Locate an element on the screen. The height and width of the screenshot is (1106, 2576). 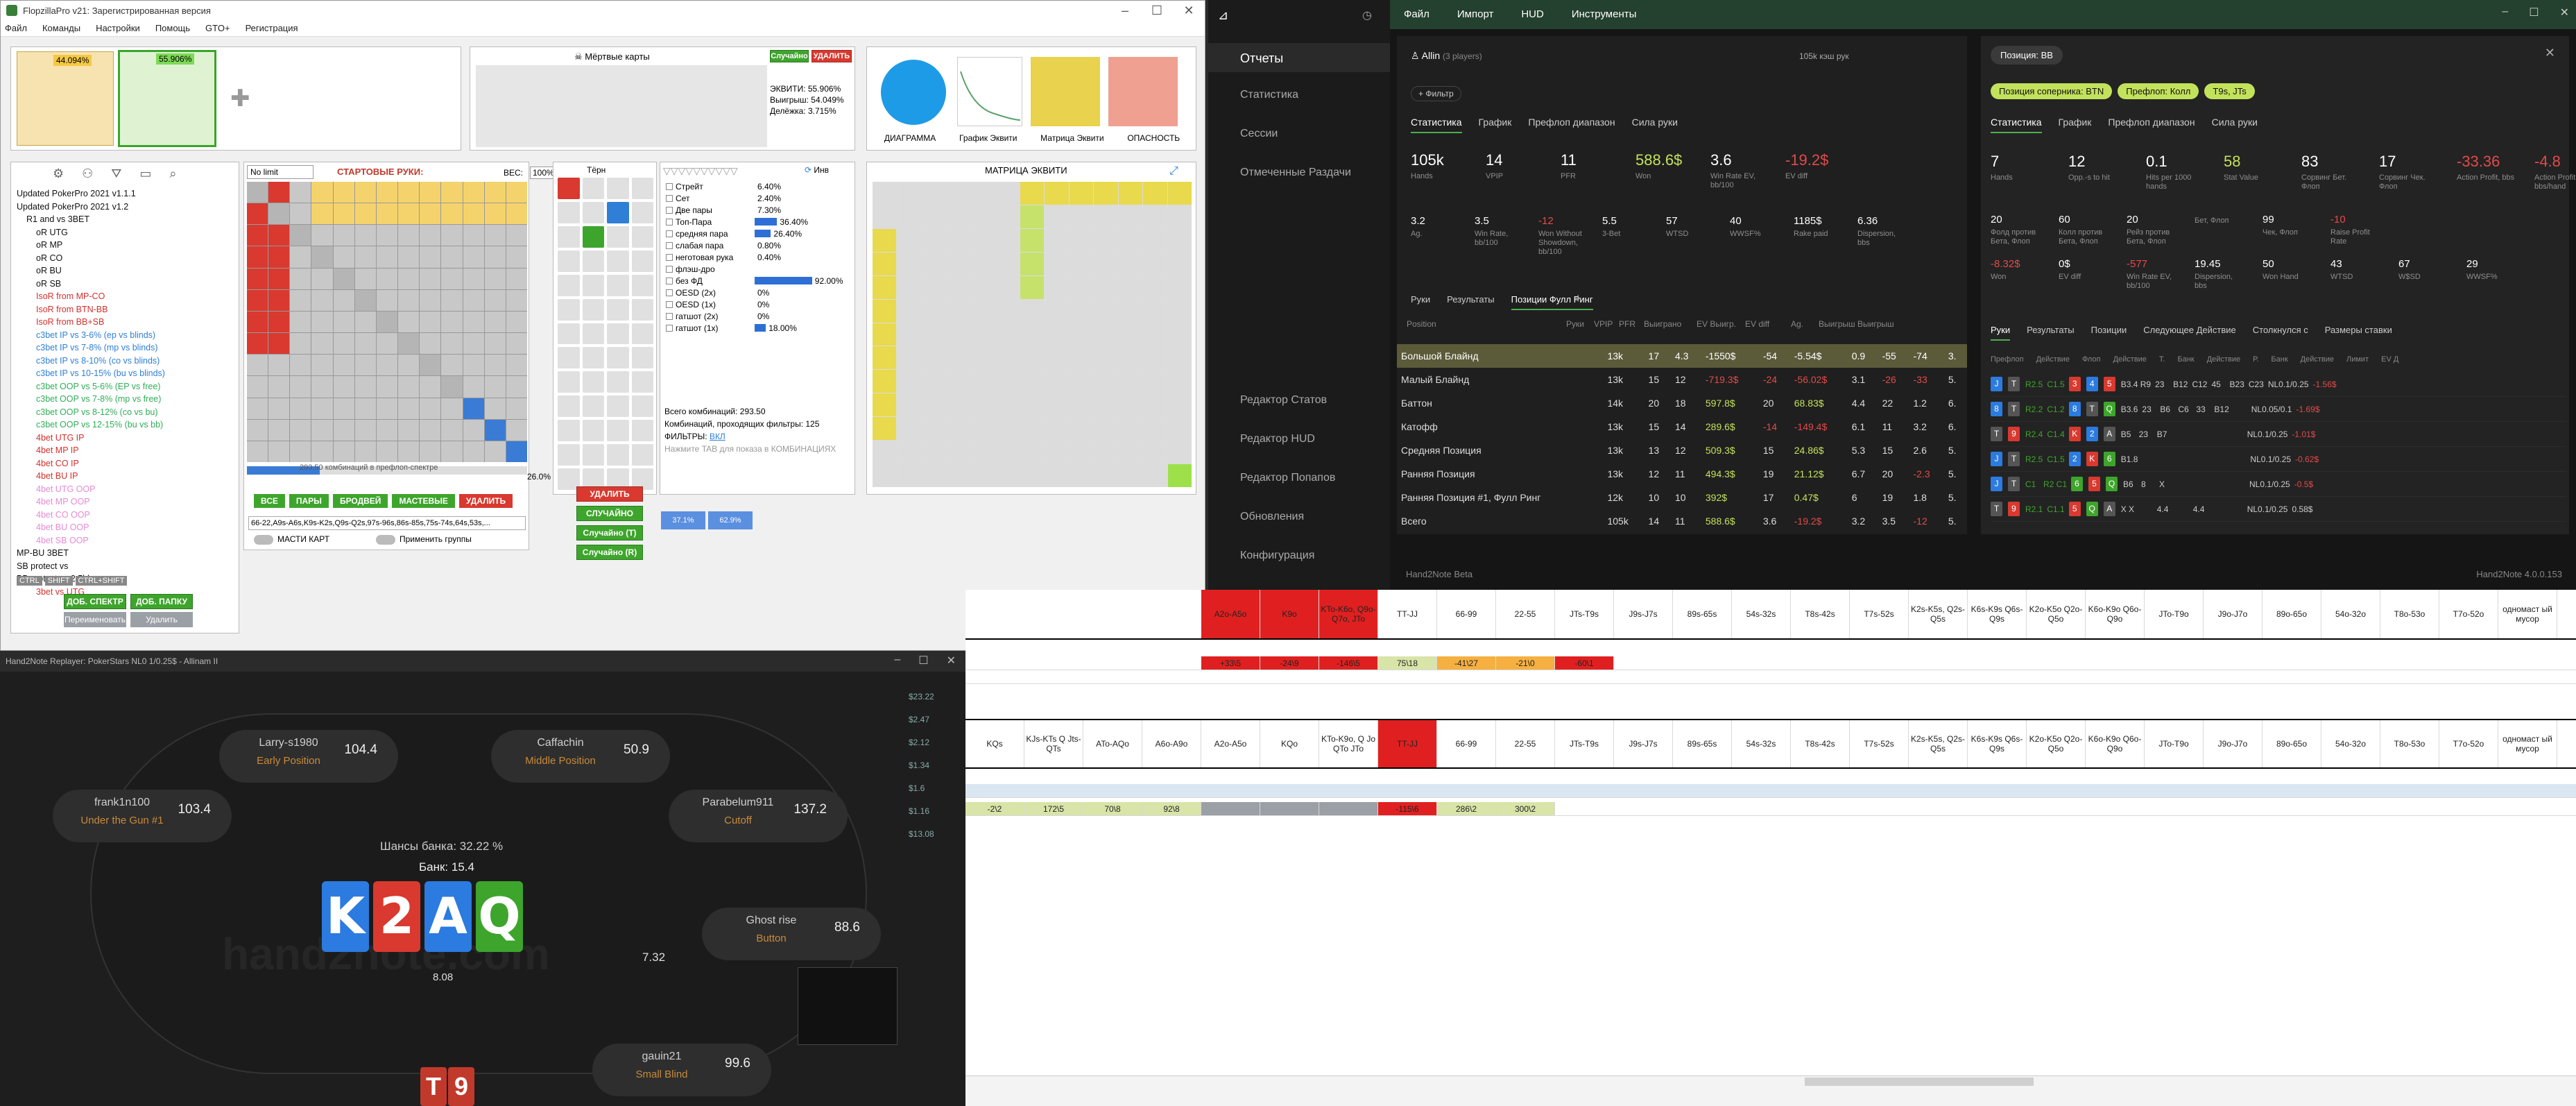
range-button: ПАРЫ is located at coordinates (309, 501).